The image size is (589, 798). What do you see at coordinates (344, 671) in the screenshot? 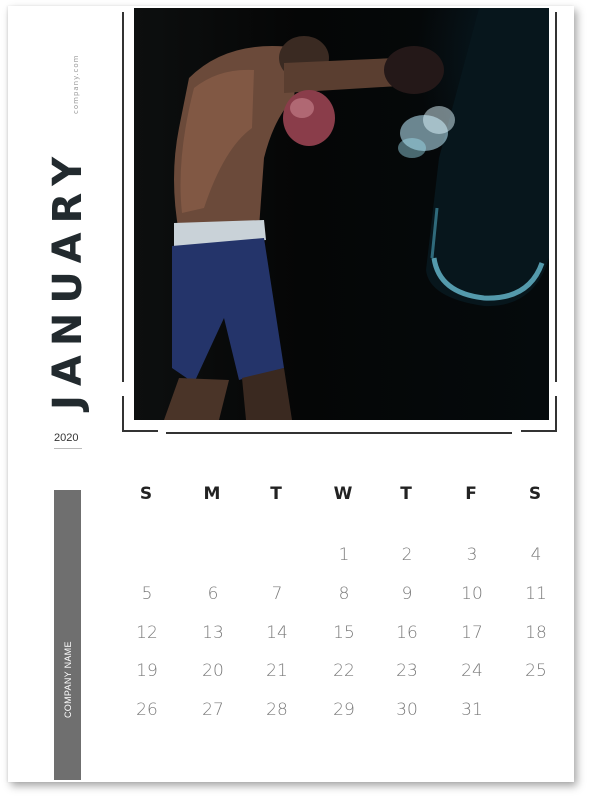
I see `day-cell: 22` at bounding box center [344, 671].